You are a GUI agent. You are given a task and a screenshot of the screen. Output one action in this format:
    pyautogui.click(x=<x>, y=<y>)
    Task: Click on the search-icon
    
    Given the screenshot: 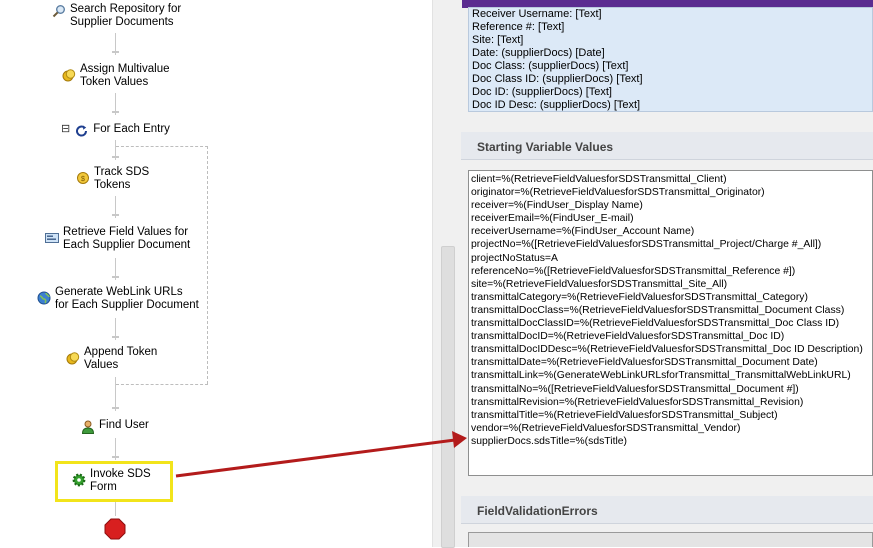 What is the action you would take?
    pyautogui.click(x=59, y=11)
    